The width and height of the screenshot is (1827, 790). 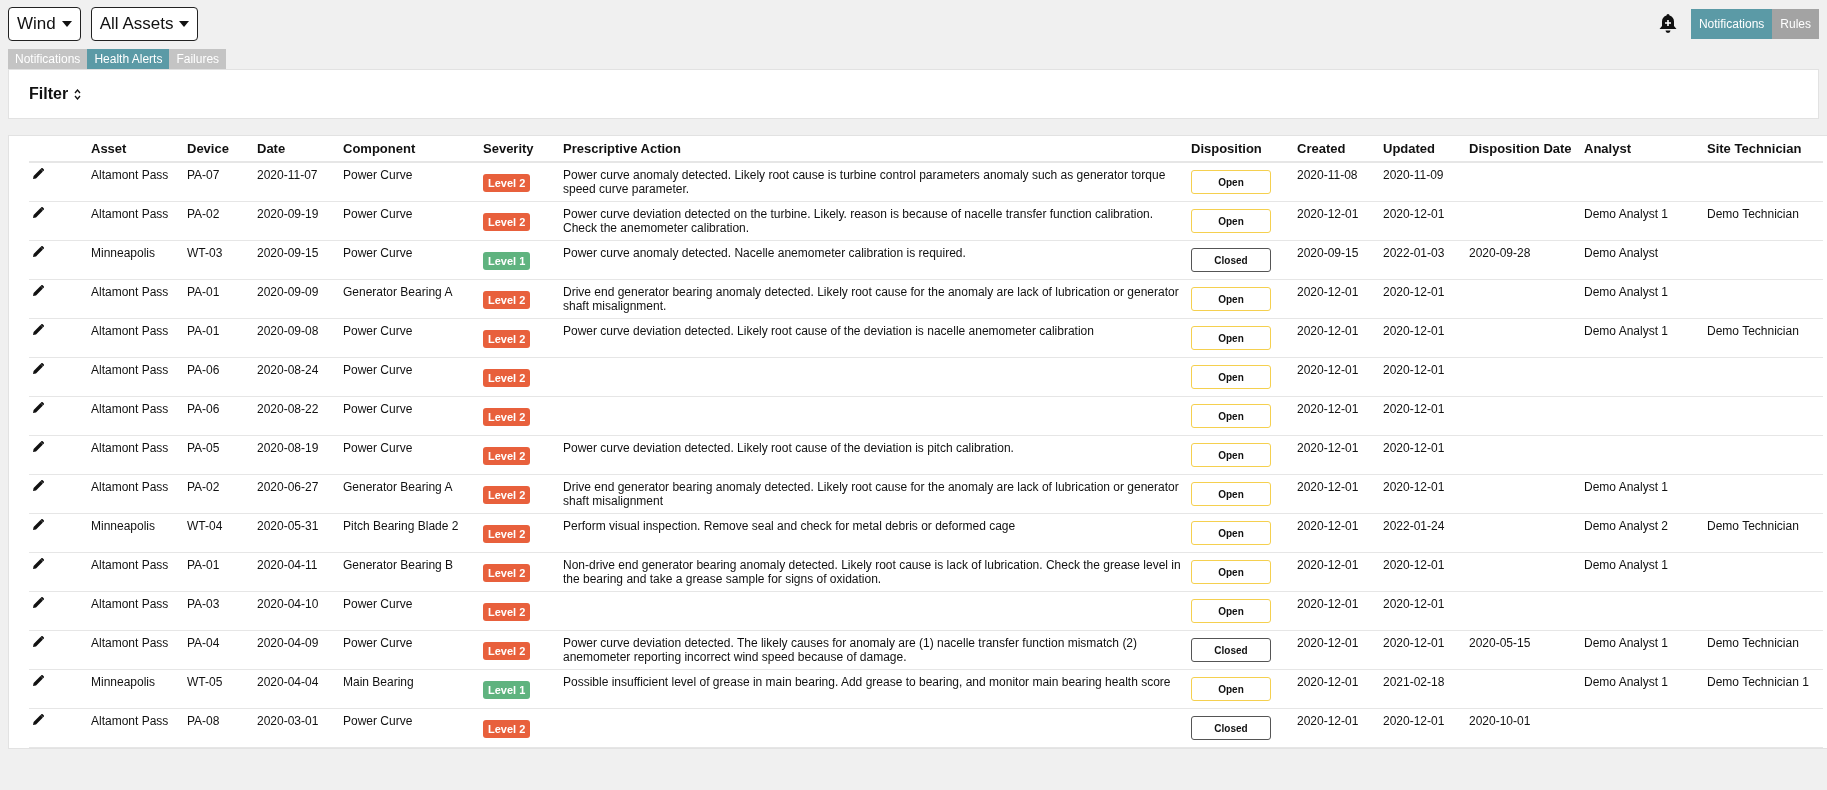 What do you see at coordinates (1327, 175) in the screenshot?
I see `table-cell: 2020-11-08` at bounding box center [1327, 175].